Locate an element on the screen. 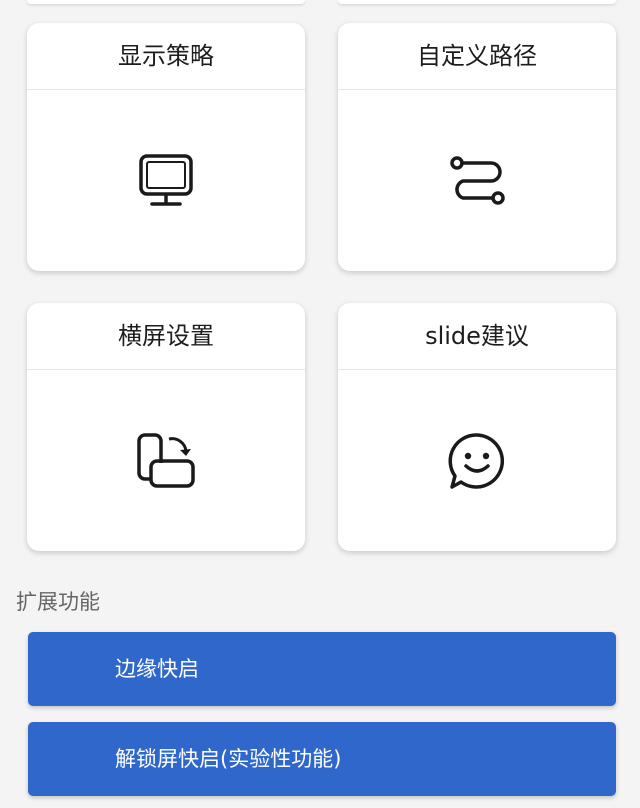 This screenshot has width=640, height=808. rotate-screen-icon is located at coordinates (166, 460).